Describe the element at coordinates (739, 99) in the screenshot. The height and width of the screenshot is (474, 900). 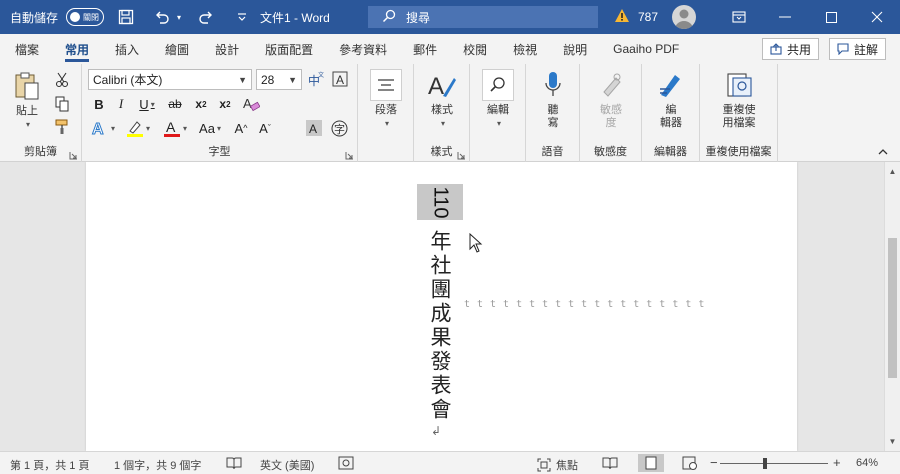
I see `reuse-files-button: 重複使 用檔案` at that location.